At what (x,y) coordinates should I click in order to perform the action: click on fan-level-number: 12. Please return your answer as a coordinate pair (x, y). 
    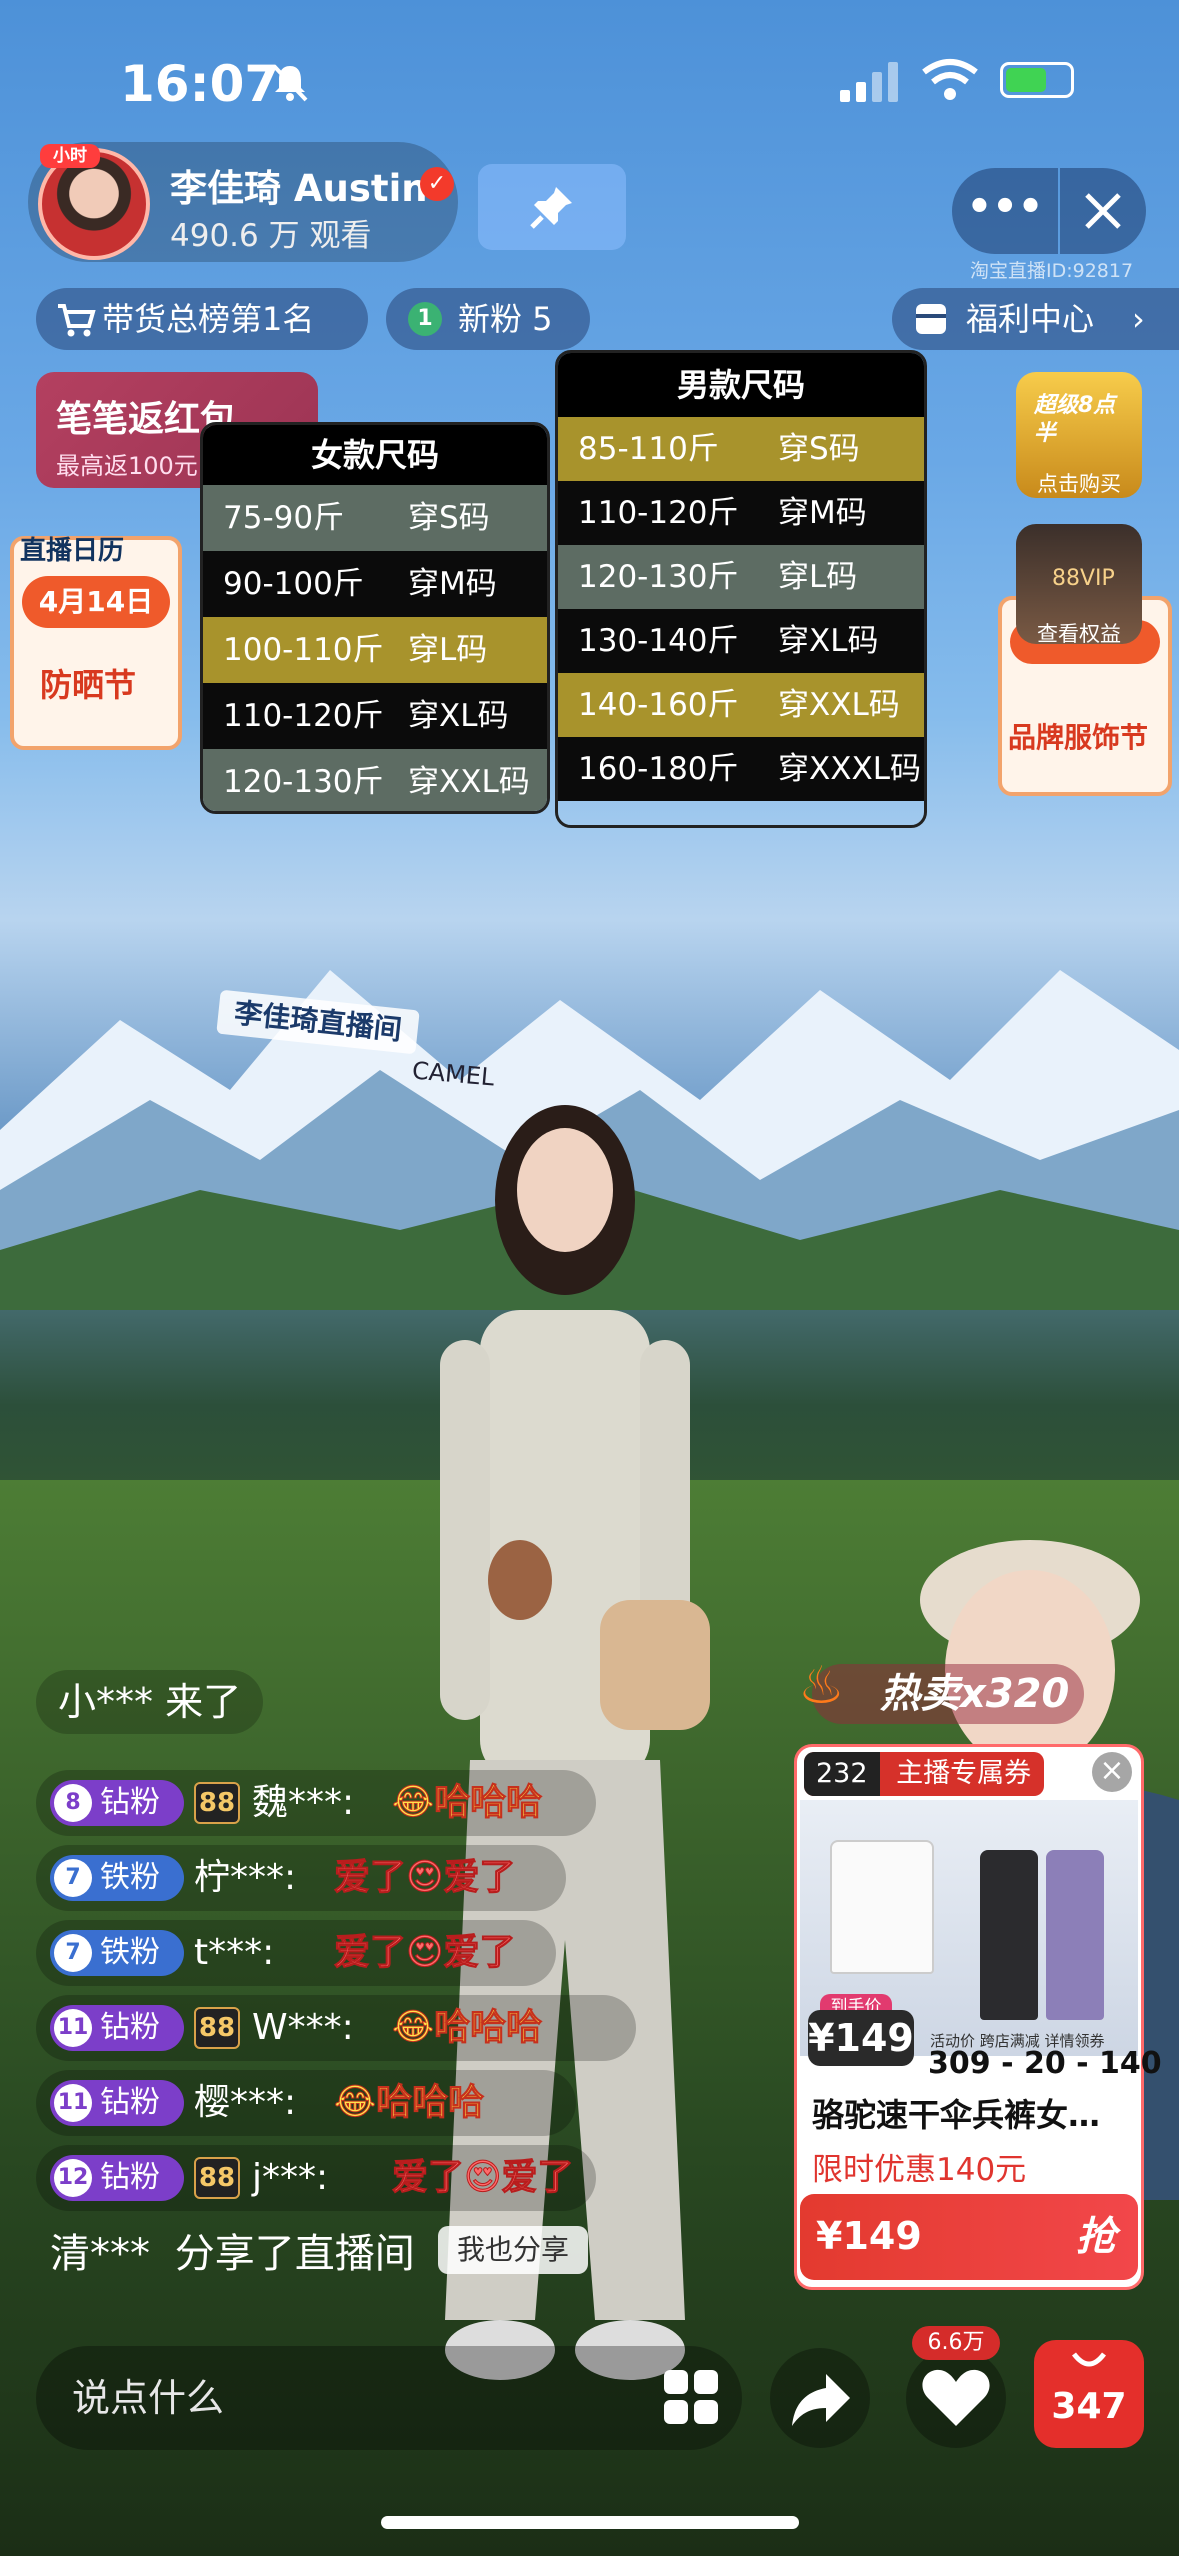
    Looking at the image, I should click on (73, 2178).